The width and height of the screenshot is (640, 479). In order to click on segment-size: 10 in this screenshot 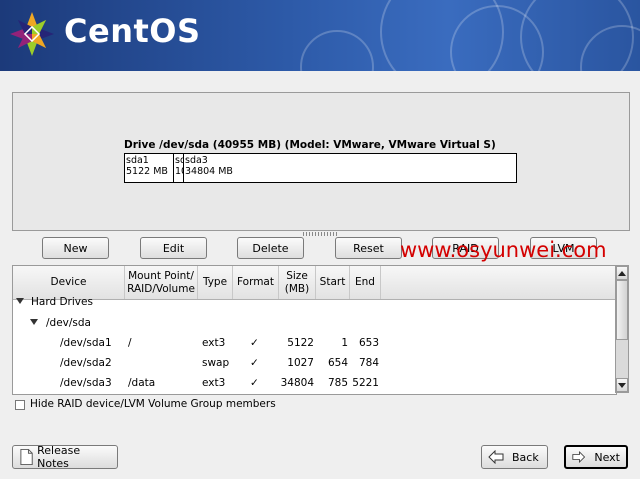, I will do `click(179, 171)`.